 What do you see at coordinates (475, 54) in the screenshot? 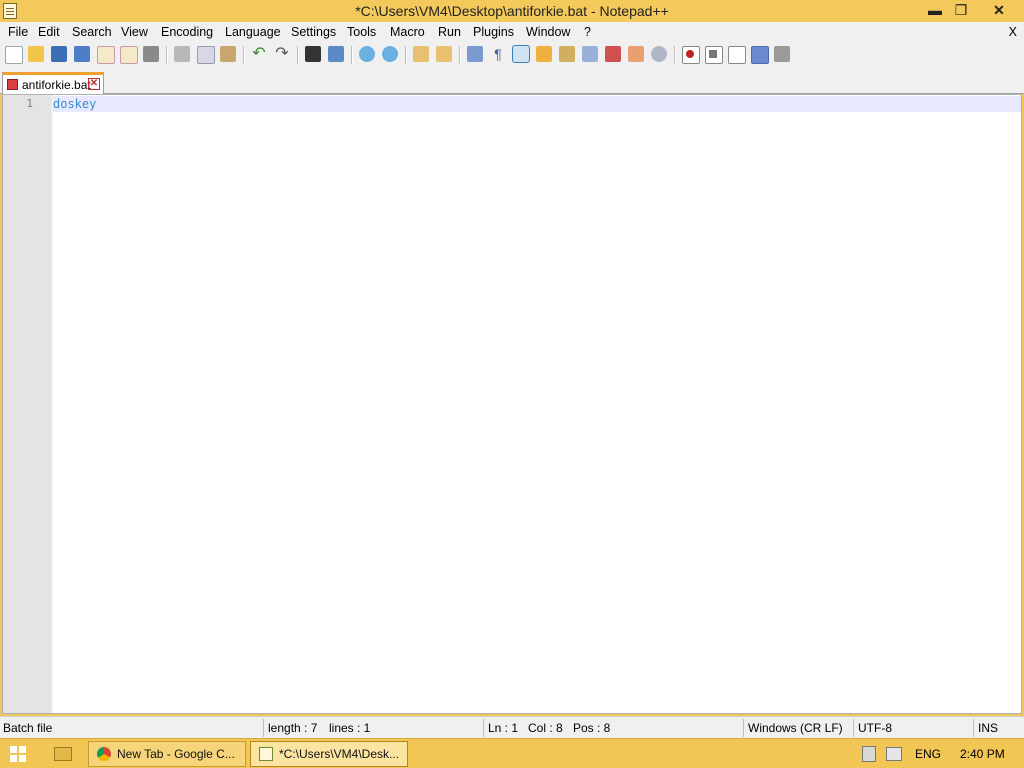
I see `word-wrap-icon` at bounding box center [475, 54].